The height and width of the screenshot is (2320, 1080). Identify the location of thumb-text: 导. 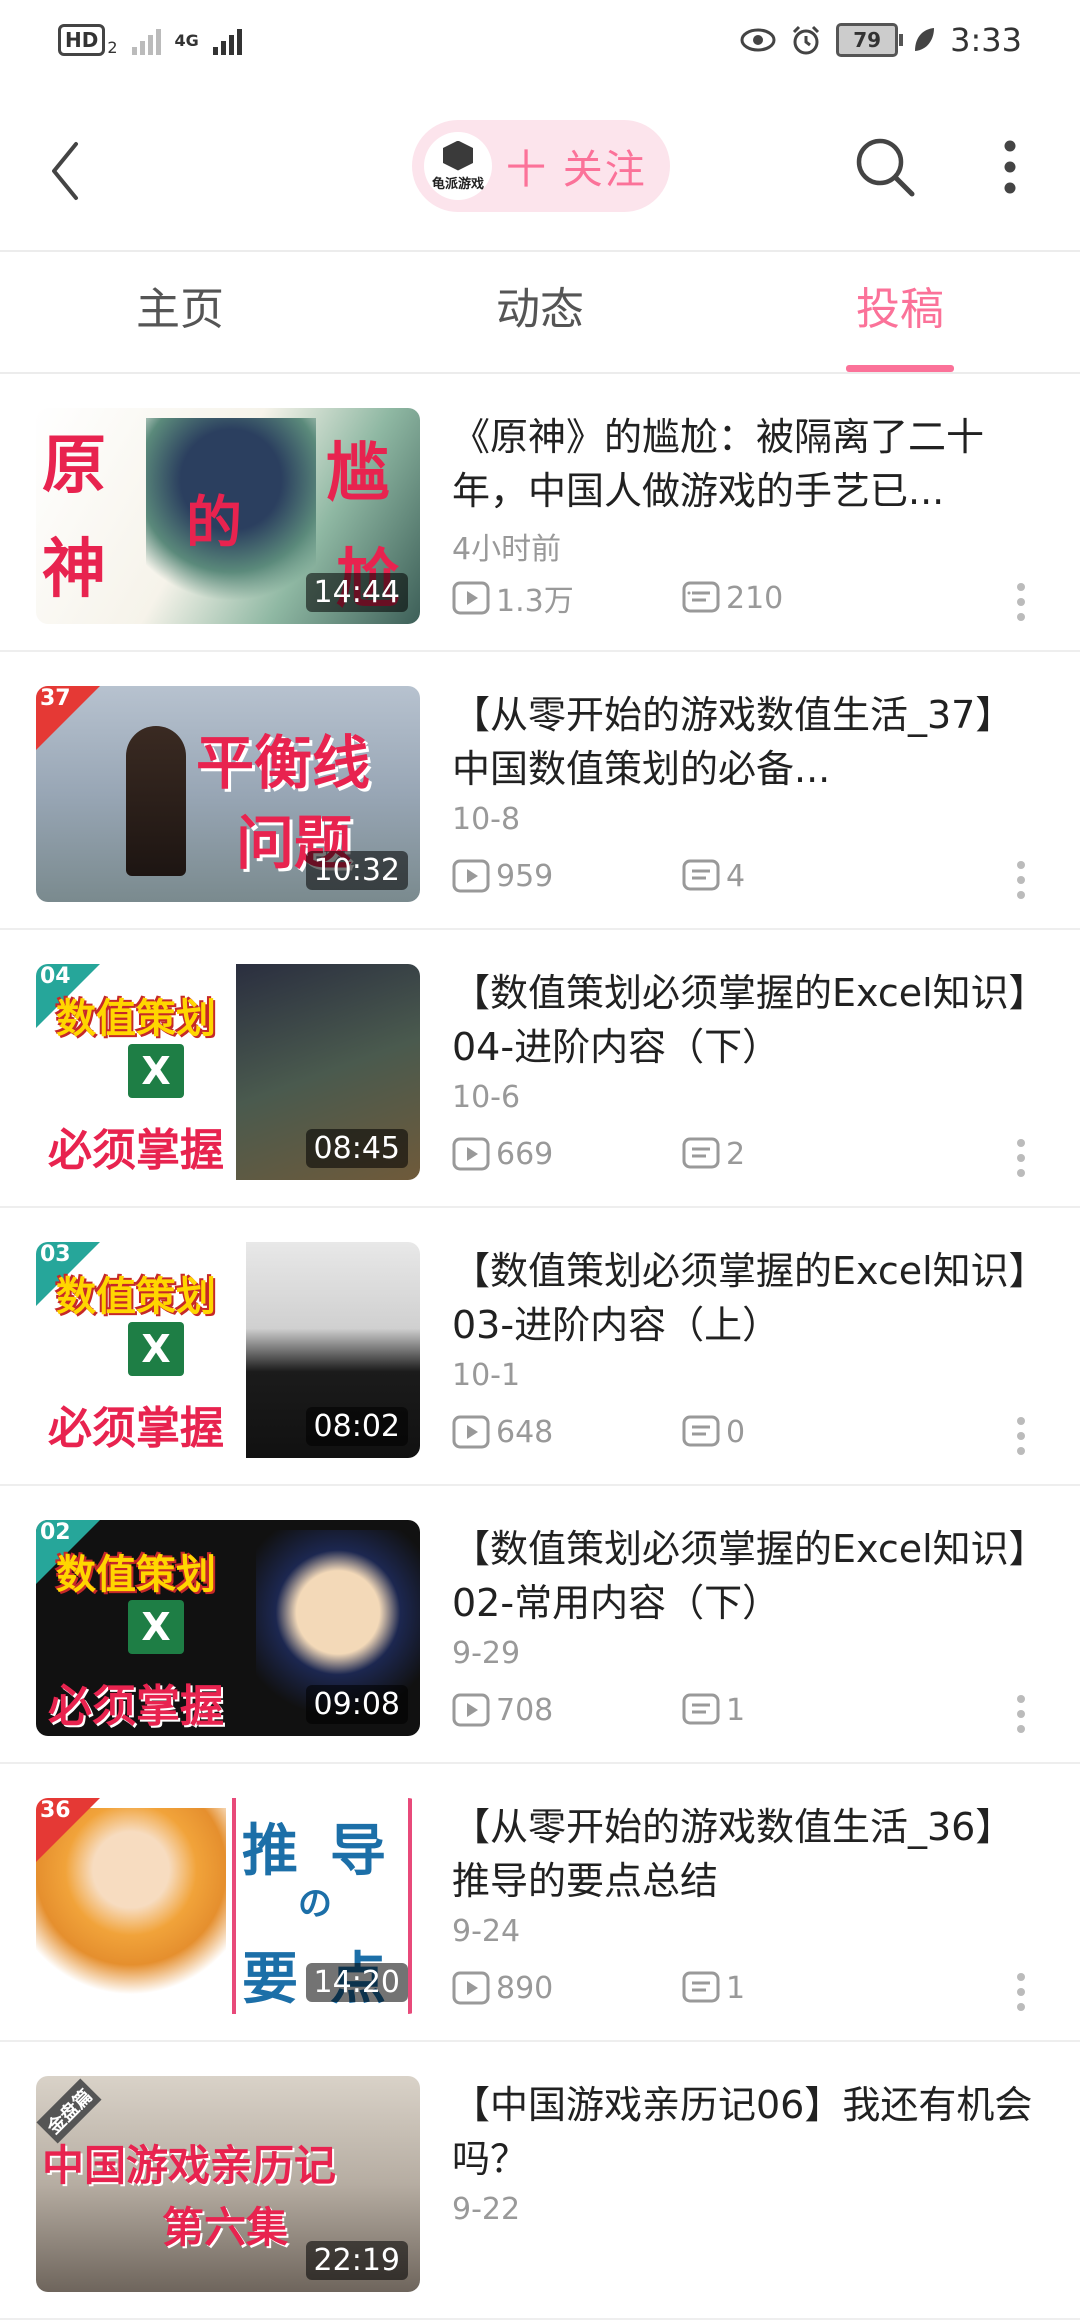
(358, 1851).